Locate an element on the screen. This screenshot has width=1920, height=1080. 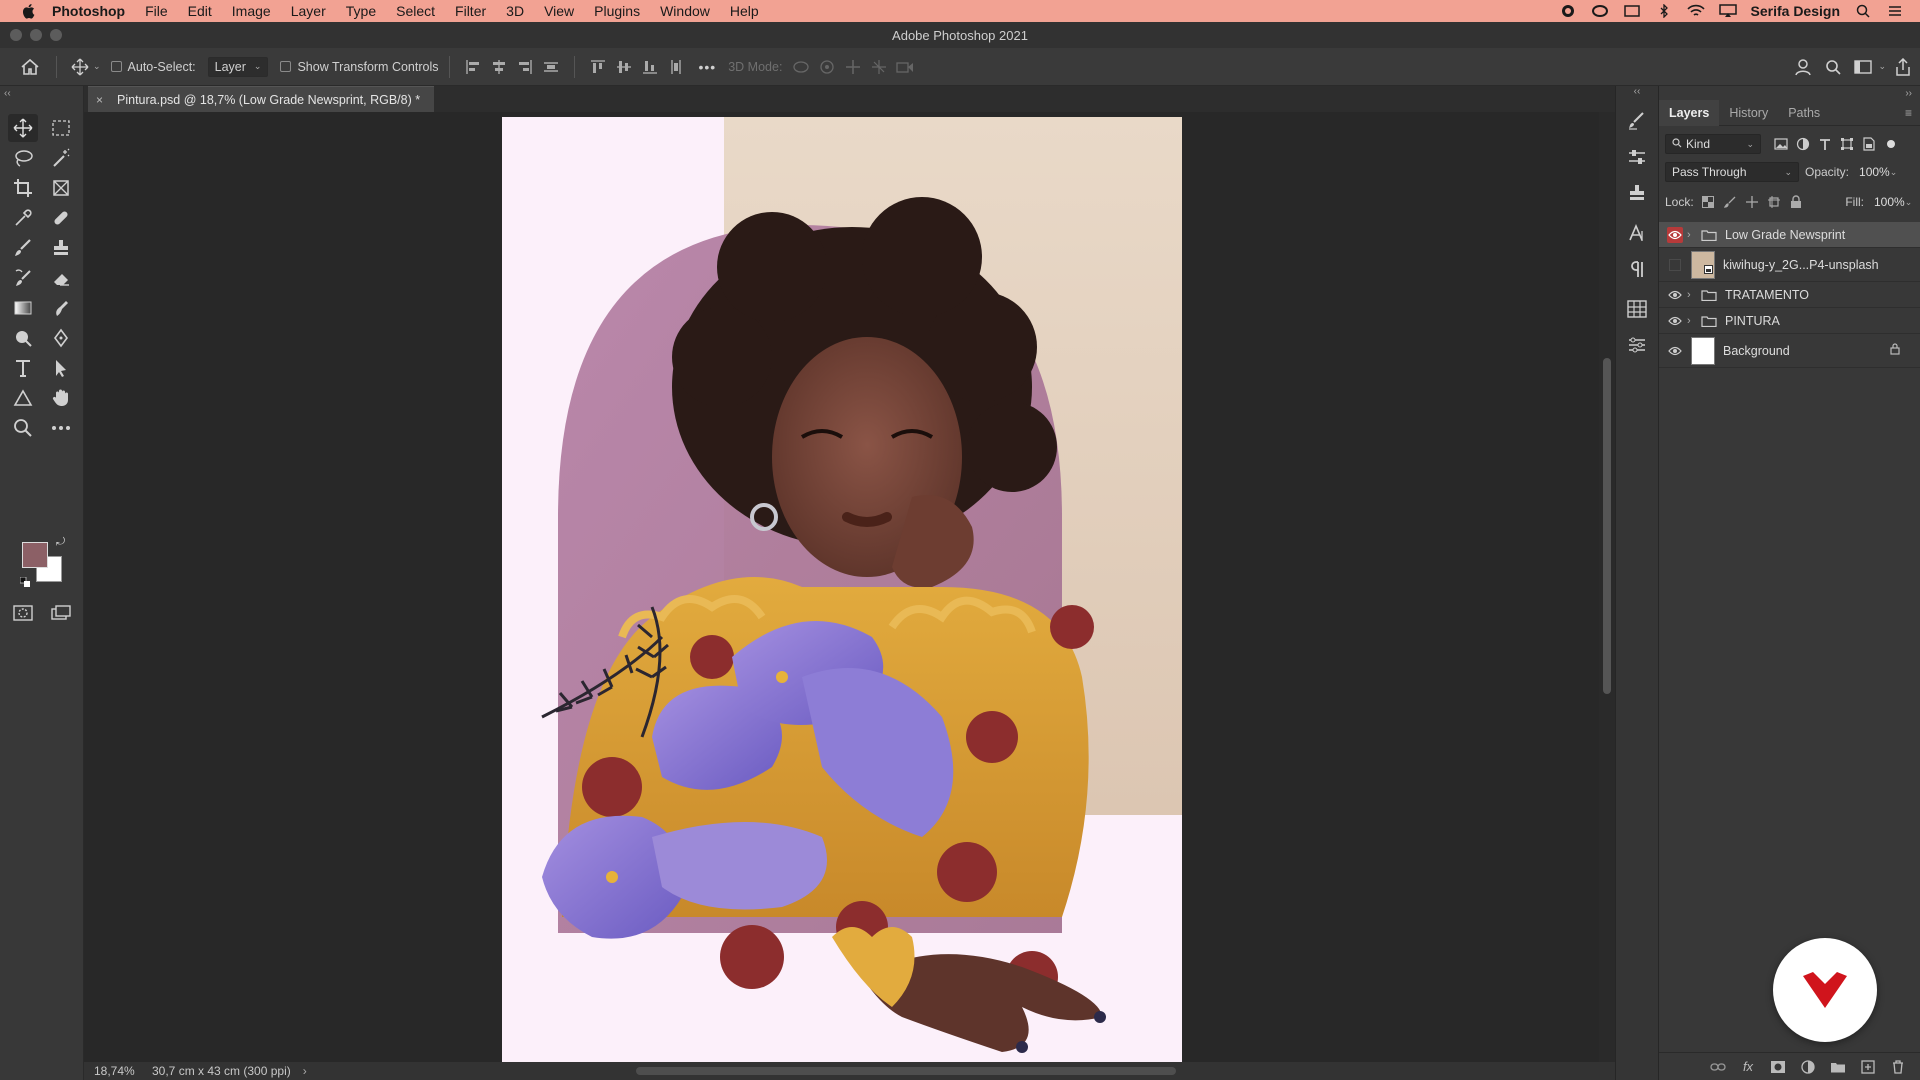
foreground-color-swatch is located at coordinates (35, 555).